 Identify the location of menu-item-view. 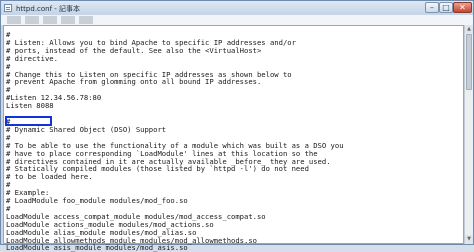
(68, 20).